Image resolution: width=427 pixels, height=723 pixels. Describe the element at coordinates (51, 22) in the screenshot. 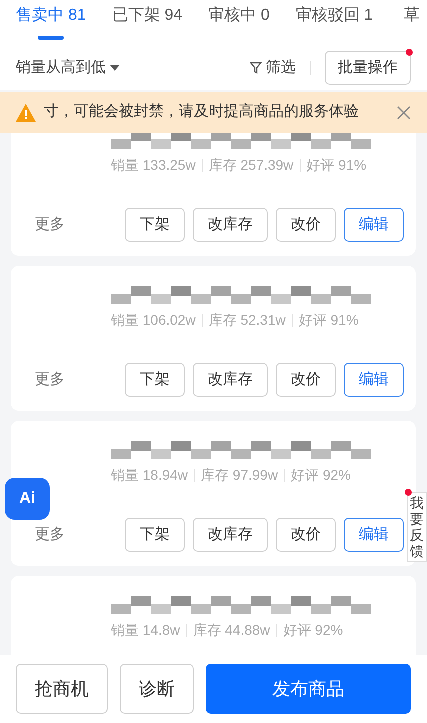

I see `tab: 售卖中 81` at that location.